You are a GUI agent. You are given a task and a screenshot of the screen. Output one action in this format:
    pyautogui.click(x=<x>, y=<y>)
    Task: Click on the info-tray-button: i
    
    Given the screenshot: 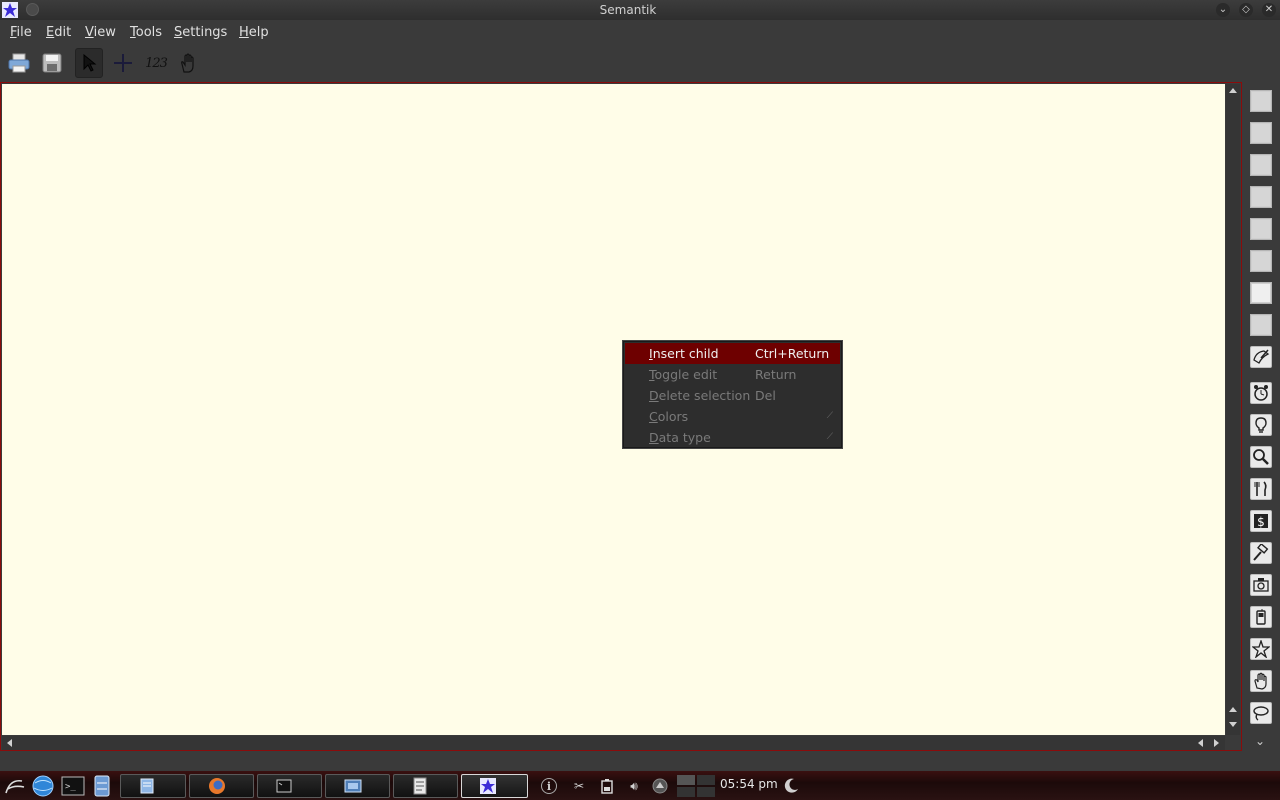 What is the action you would take?
    pyautogui.click(x=549, y=786)
    